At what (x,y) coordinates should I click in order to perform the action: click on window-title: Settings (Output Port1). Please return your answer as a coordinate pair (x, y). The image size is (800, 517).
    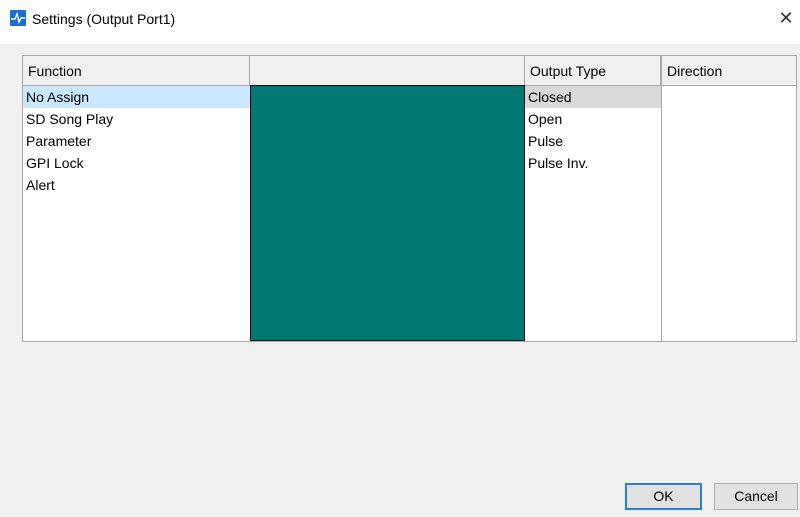
    Looking at the image, I should click on (104, 19).